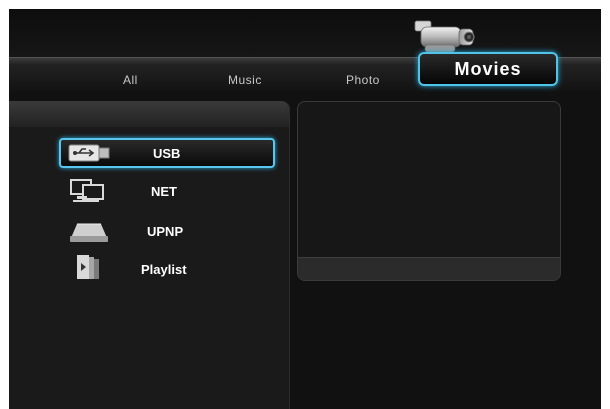  I want to click on source-item-upnp-label: UPNP, so click(165, 231).